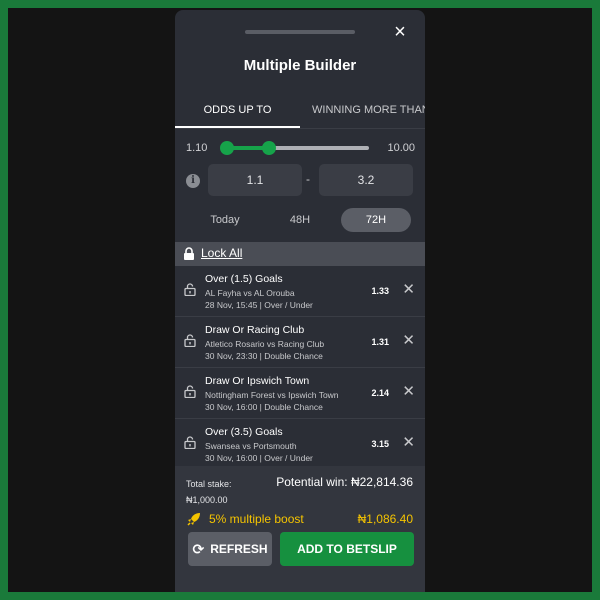 The image size is (600, 600). What do you see at coordinates (237, 110) in the screenshot?
I see `tab-odds-up-to: ODDS UP TO` at bounding box center [237, 110].